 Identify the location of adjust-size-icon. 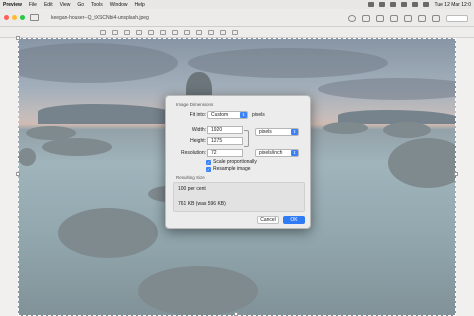
(187, 32).